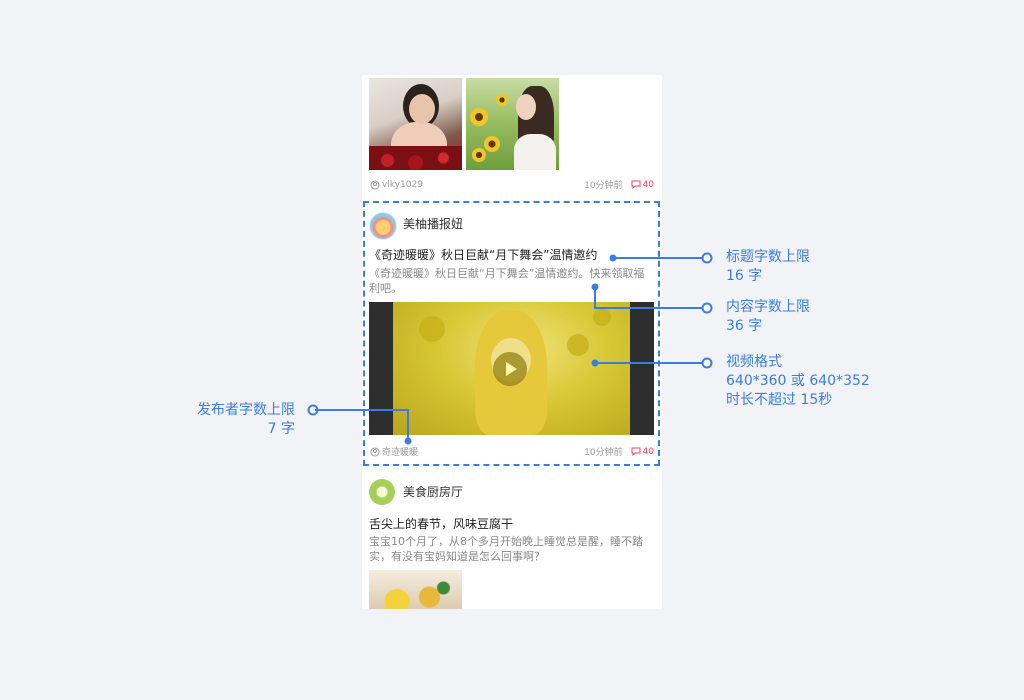 The width and height of the screenshot is (1024, 700). I want to click on post-author: vlky1029, so click(396, 185).